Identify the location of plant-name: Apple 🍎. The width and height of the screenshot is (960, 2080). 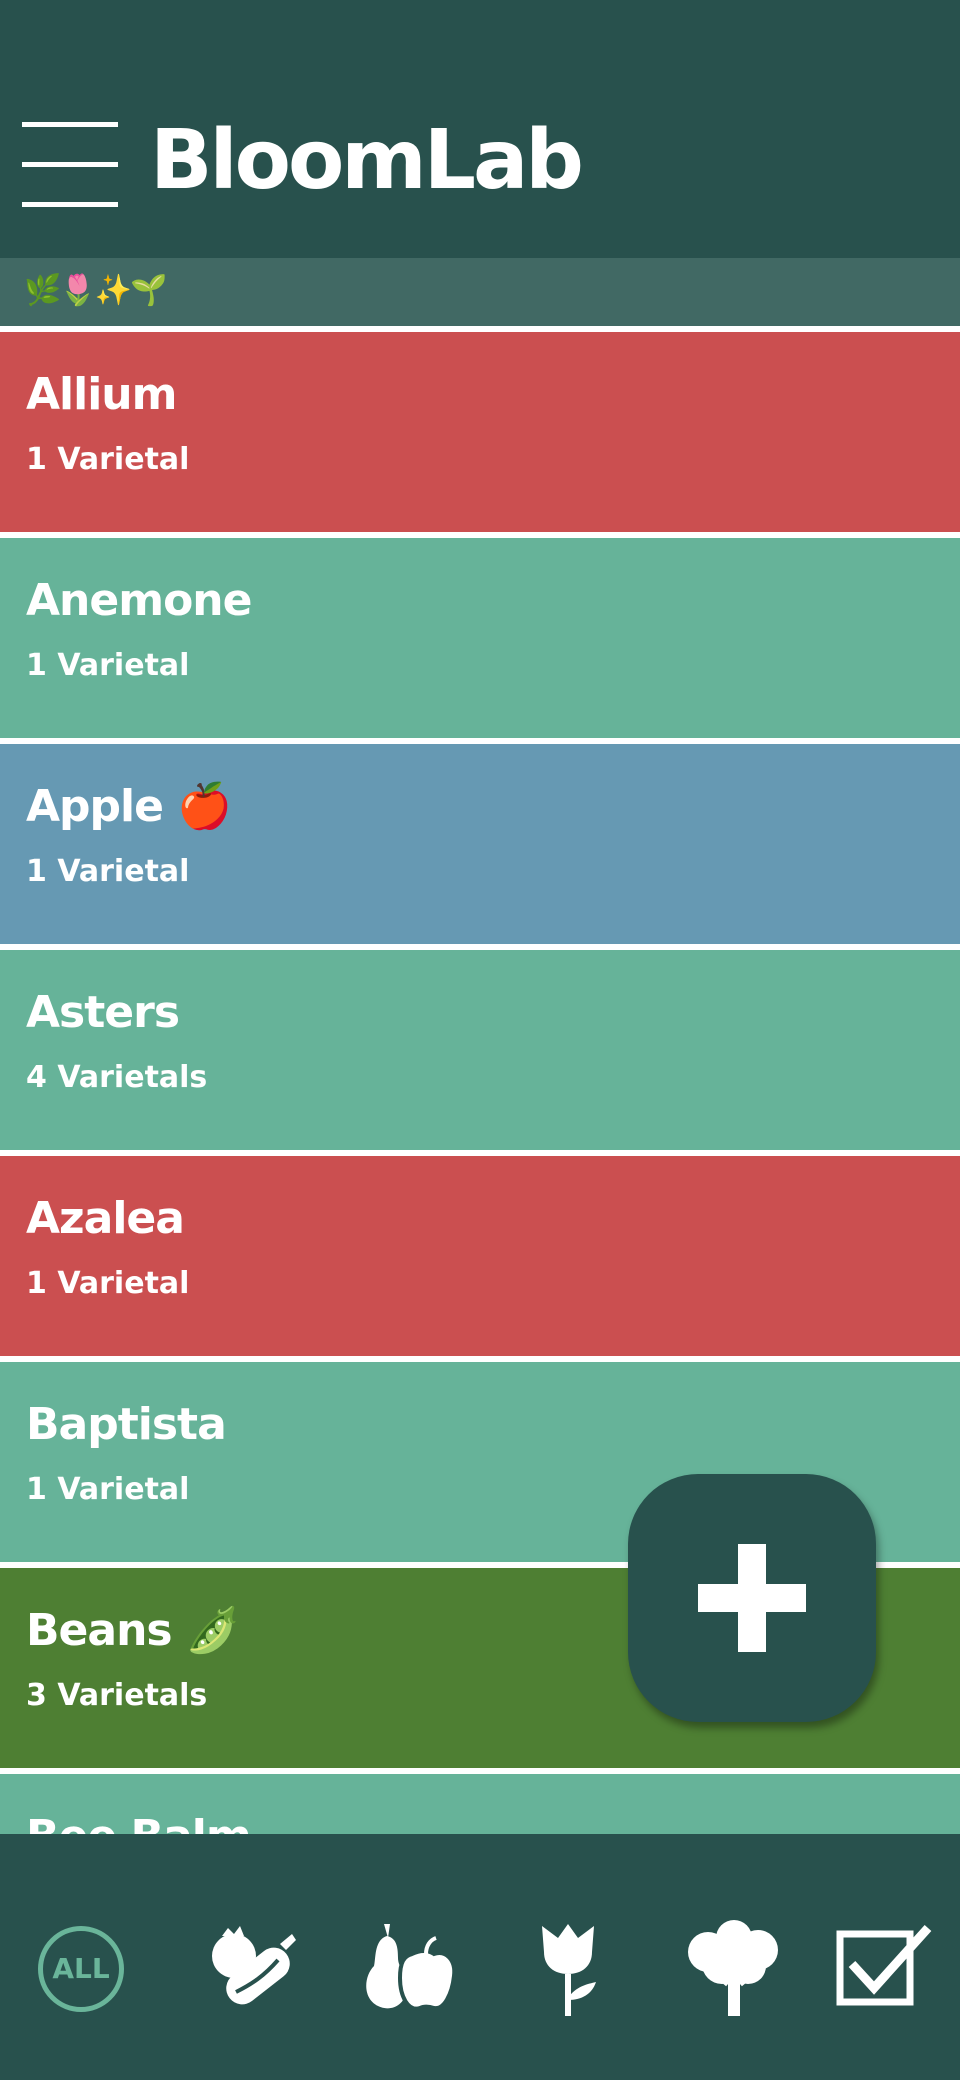
(129, 806).